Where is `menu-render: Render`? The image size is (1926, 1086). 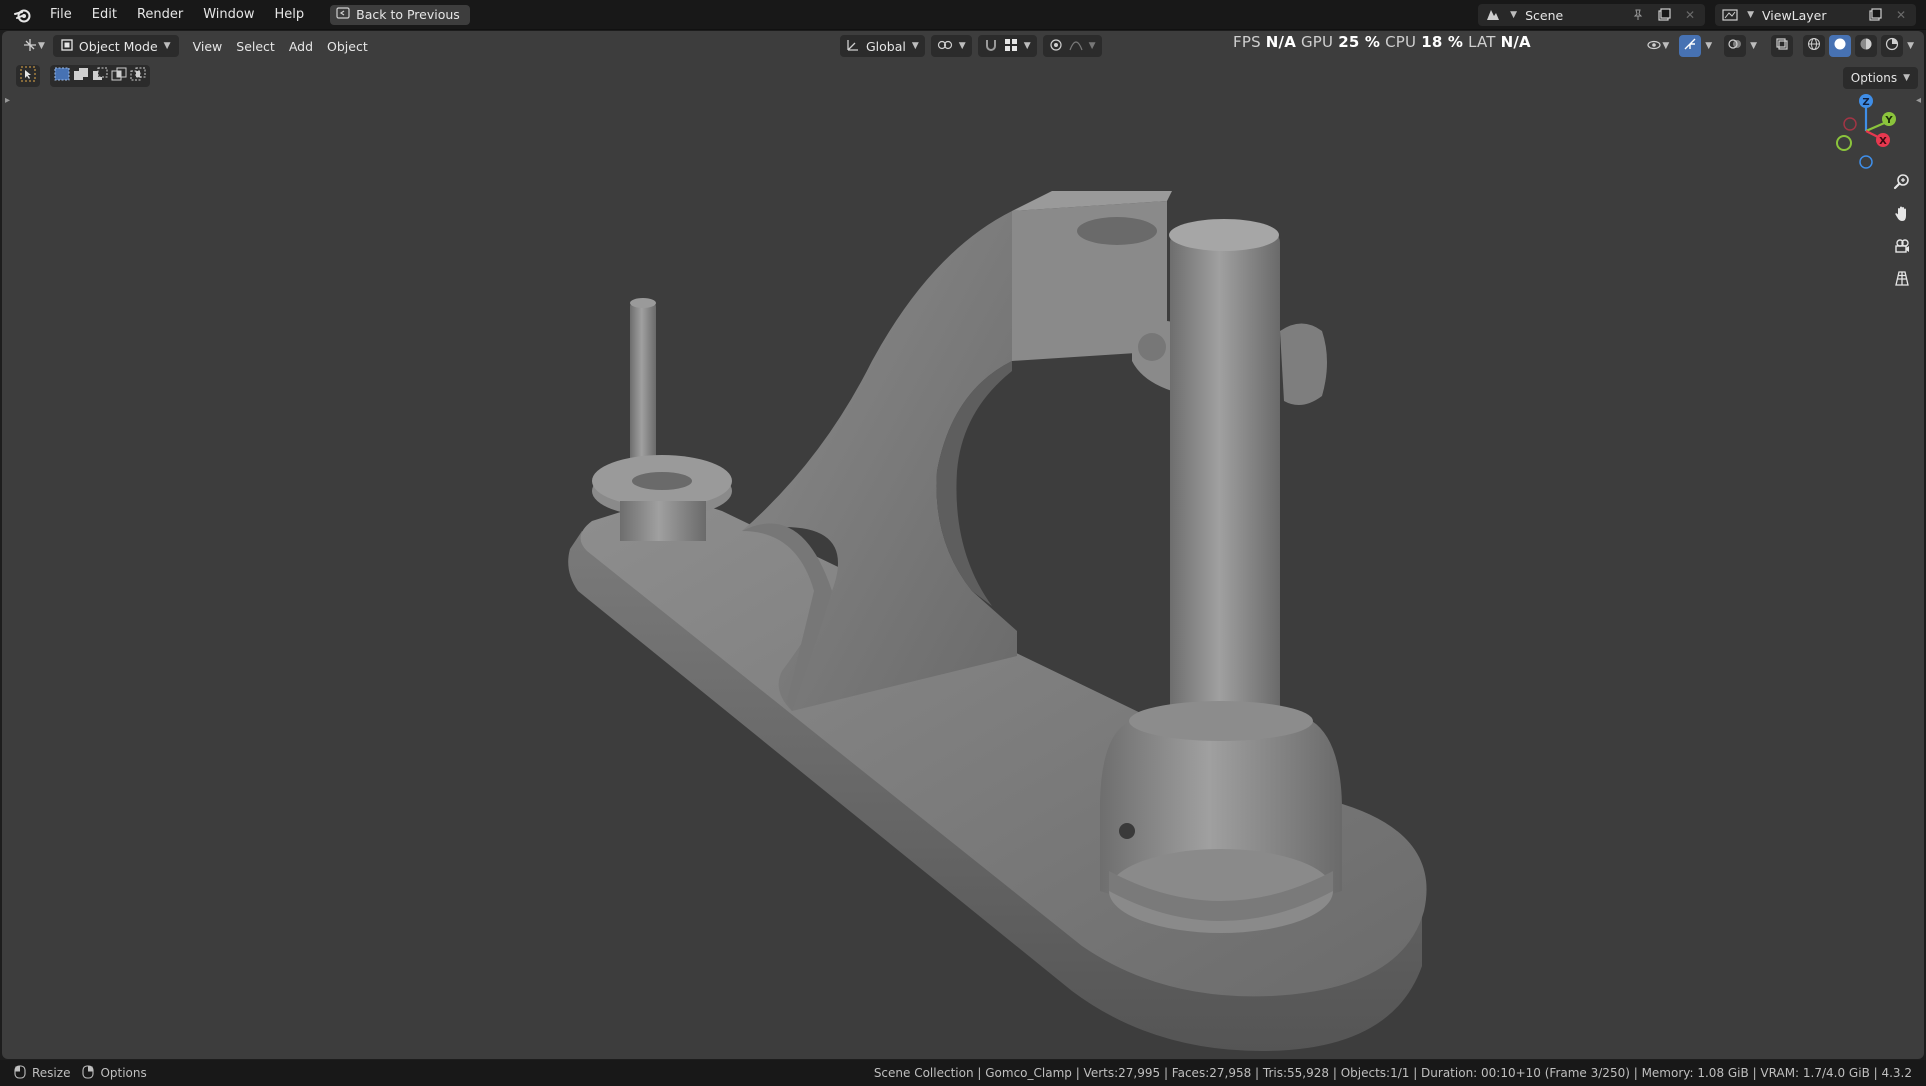
menu-render: Render is located at coordinates (160, 15).